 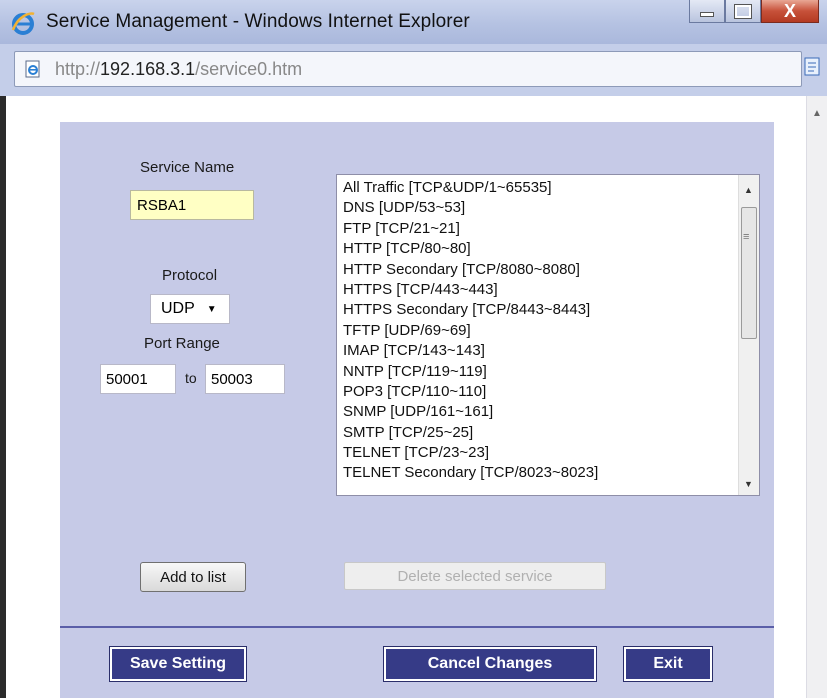 I want to click on service-list-item: SMTP [TCP/25~25], so click(x=548, y=433).